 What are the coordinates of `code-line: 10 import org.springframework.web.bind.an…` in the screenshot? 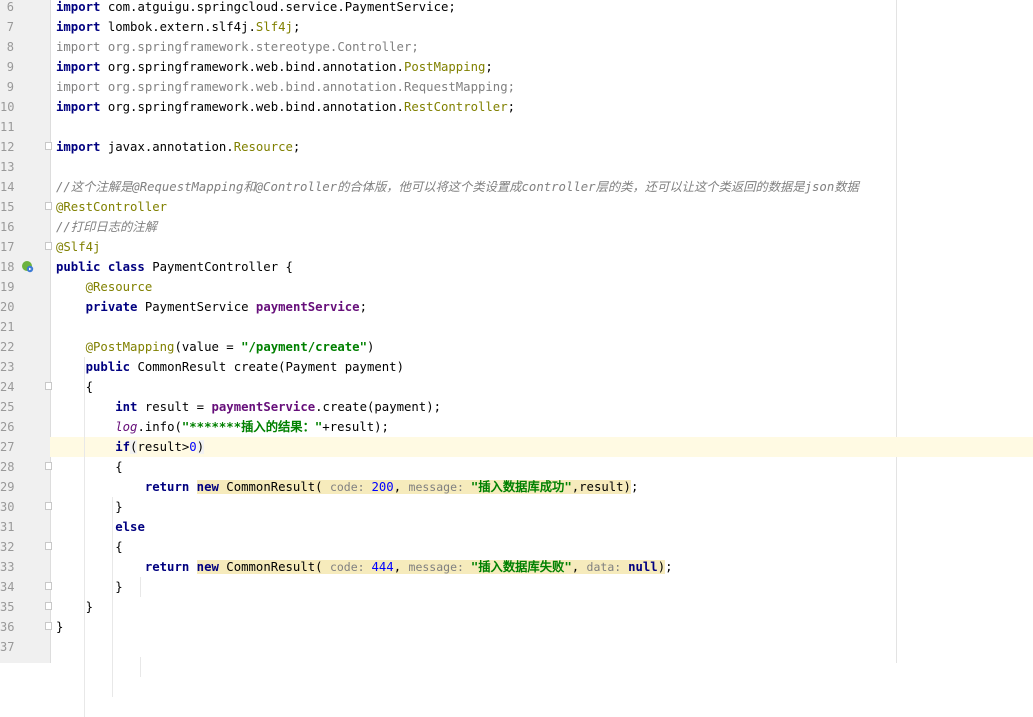 It's located at (516, 107).